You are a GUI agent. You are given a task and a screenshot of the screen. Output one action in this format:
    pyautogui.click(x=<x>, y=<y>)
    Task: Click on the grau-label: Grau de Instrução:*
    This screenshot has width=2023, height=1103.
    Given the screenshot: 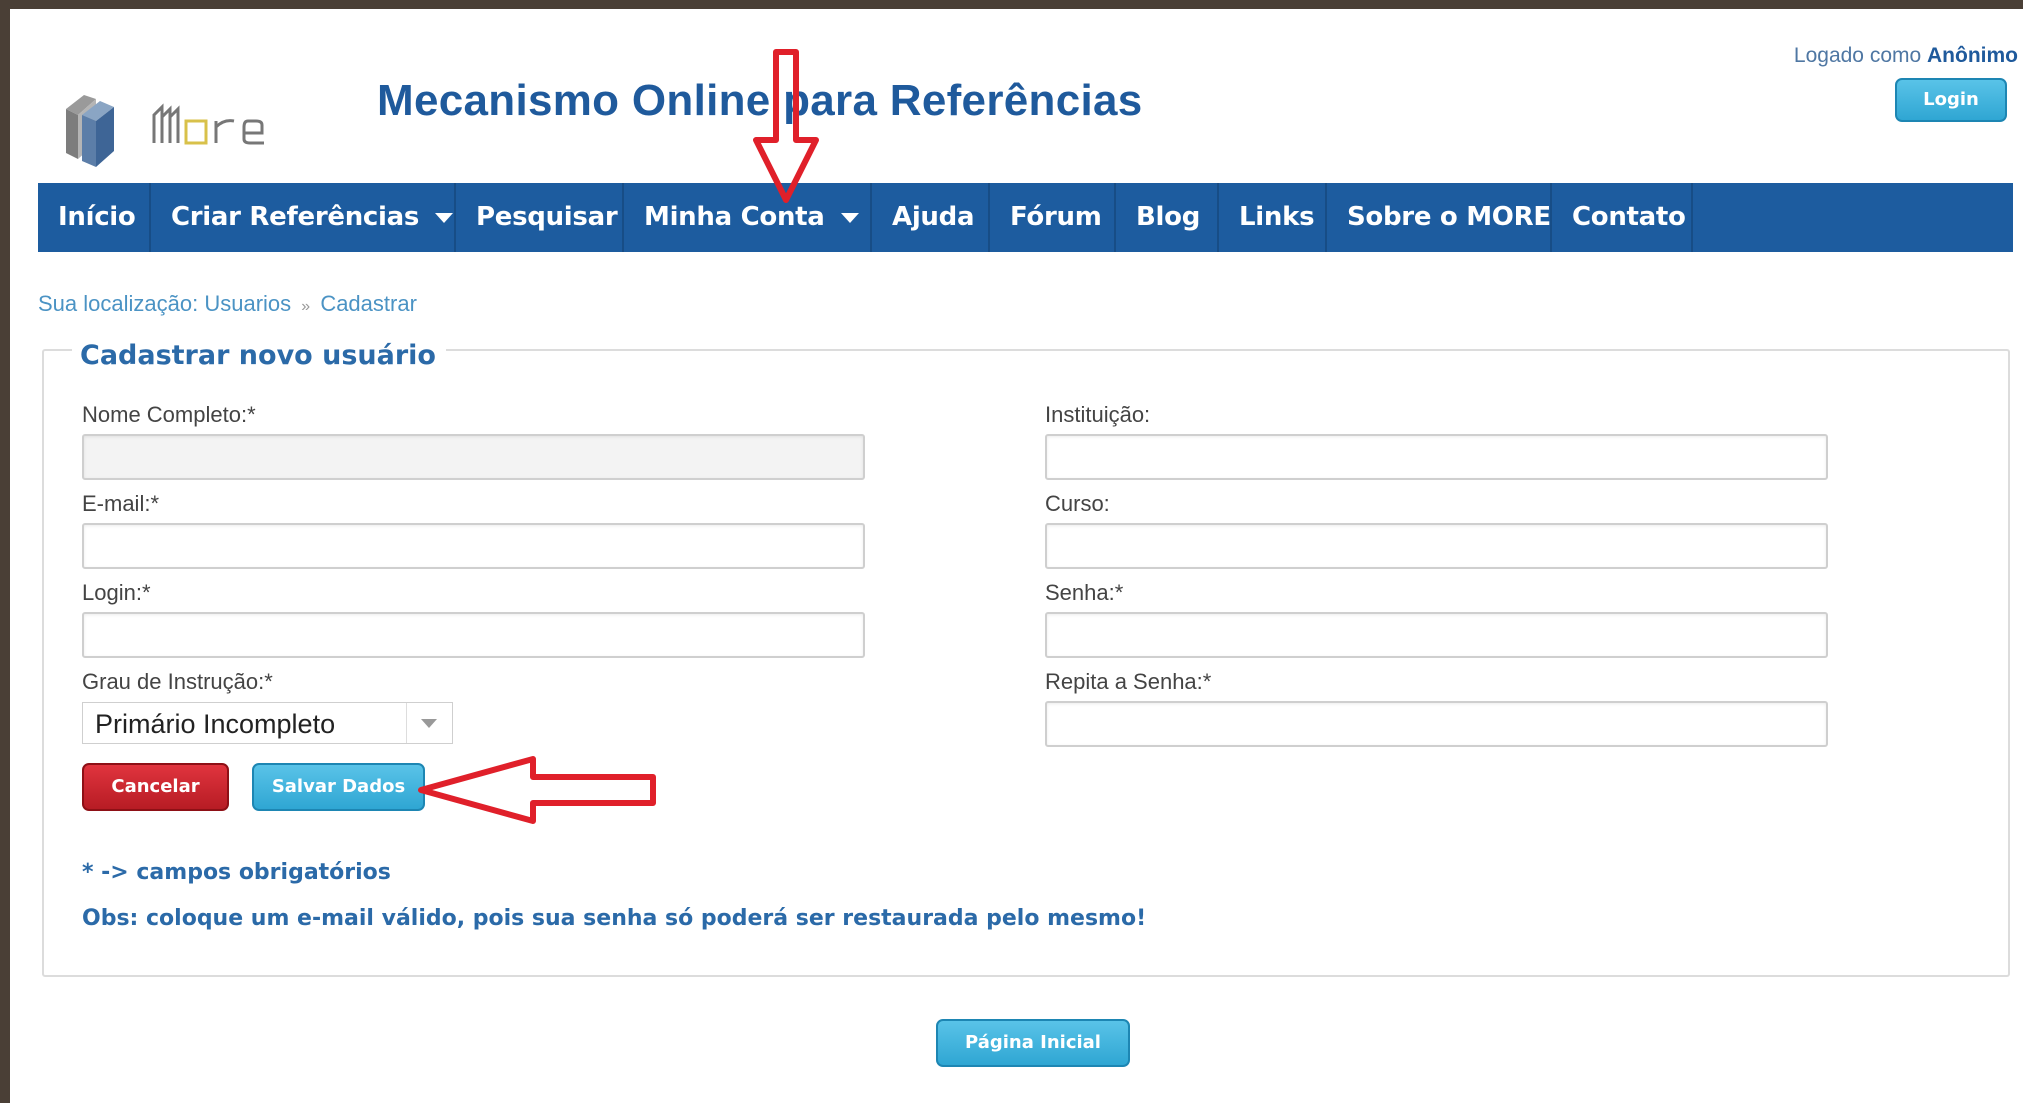 What is the action you would take?
    pyautogui.click(x=177, y=681)
    